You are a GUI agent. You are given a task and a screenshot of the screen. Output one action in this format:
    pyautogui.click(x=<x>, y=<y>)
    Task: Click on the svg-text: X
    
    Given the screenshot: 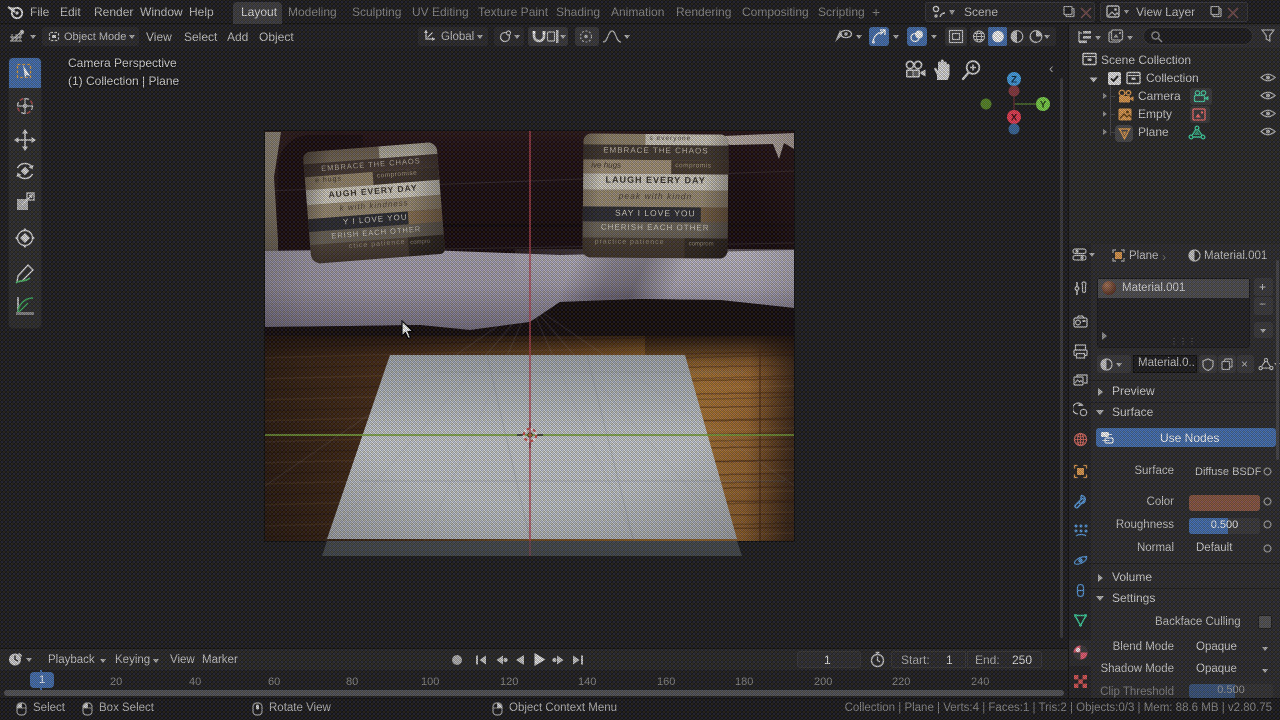 What is the action you would take?
    pyautogui.click(x=1014, y=118)
    